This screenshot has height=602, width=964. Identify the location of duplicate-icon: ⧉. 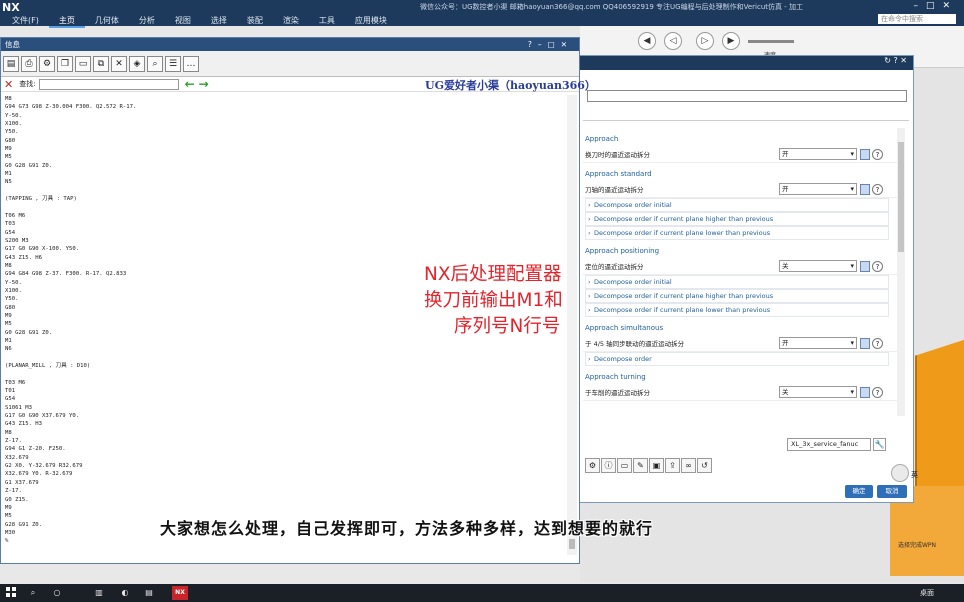
(101, 63).